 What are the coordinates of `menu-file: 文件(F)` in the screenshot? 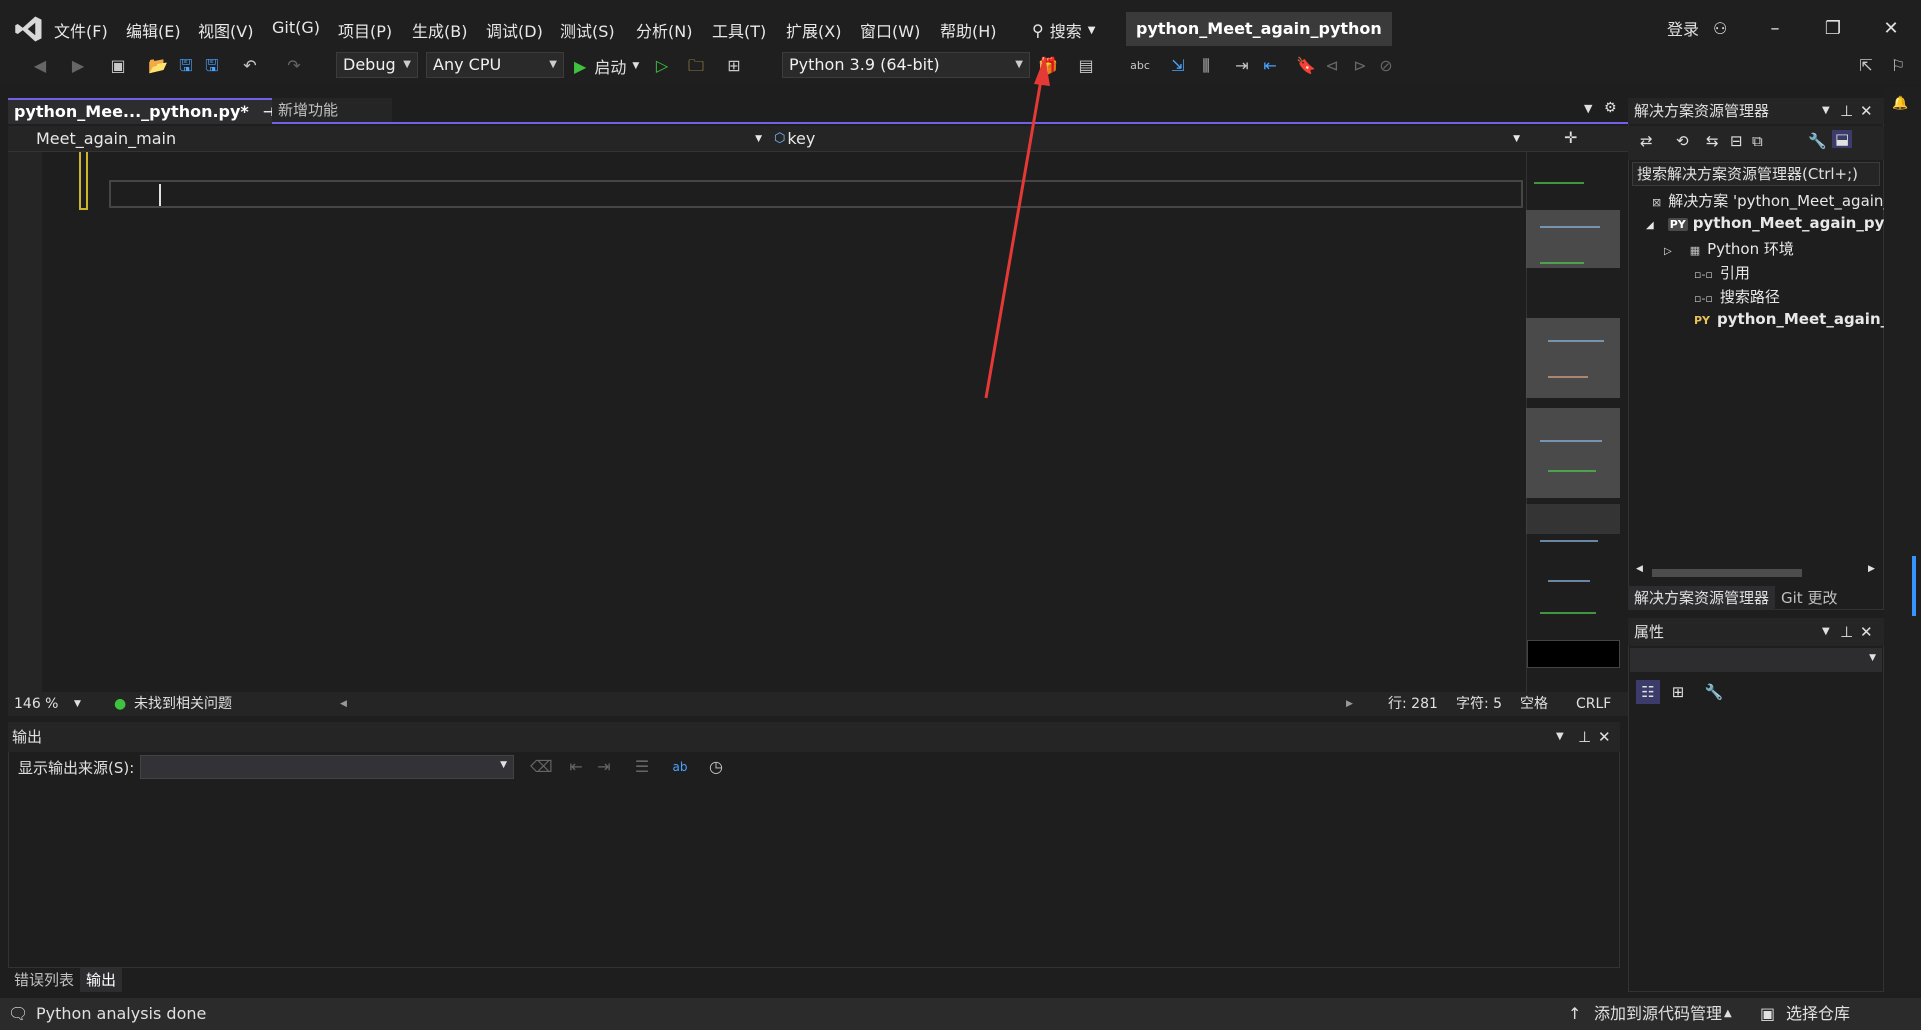 It's located at (81, 30).